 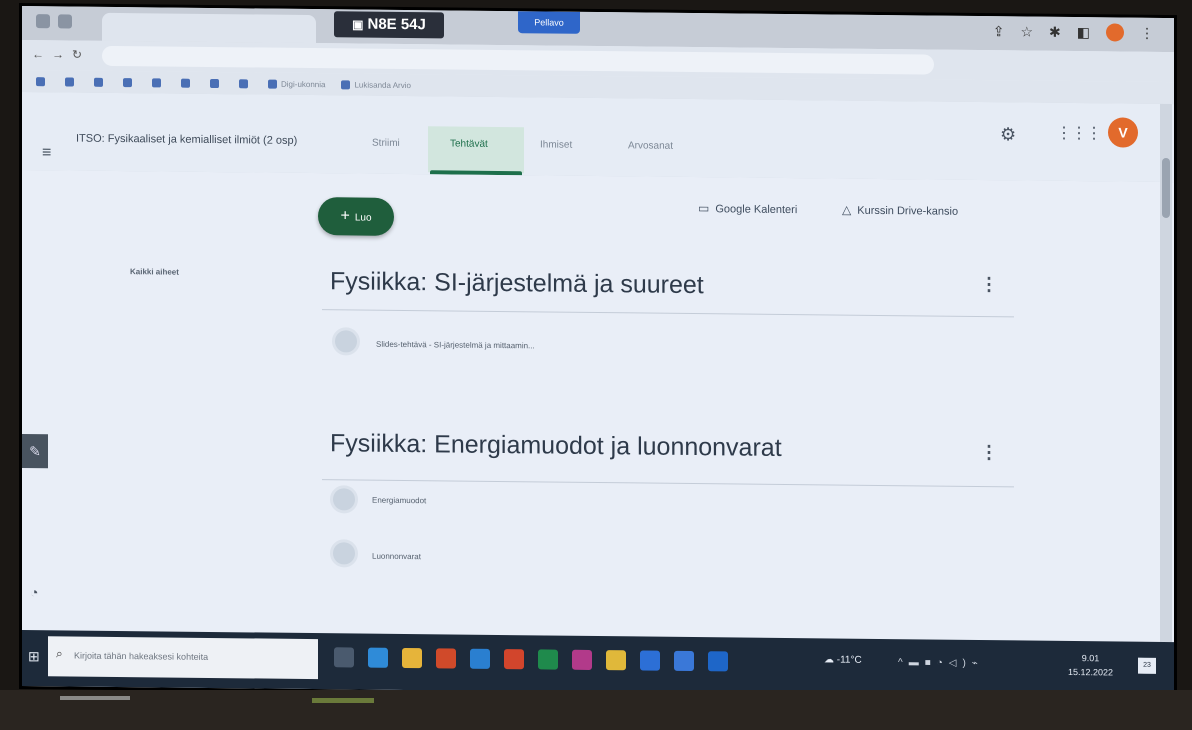 I want to click on monitor-bezel, so click(x=596, y=710).